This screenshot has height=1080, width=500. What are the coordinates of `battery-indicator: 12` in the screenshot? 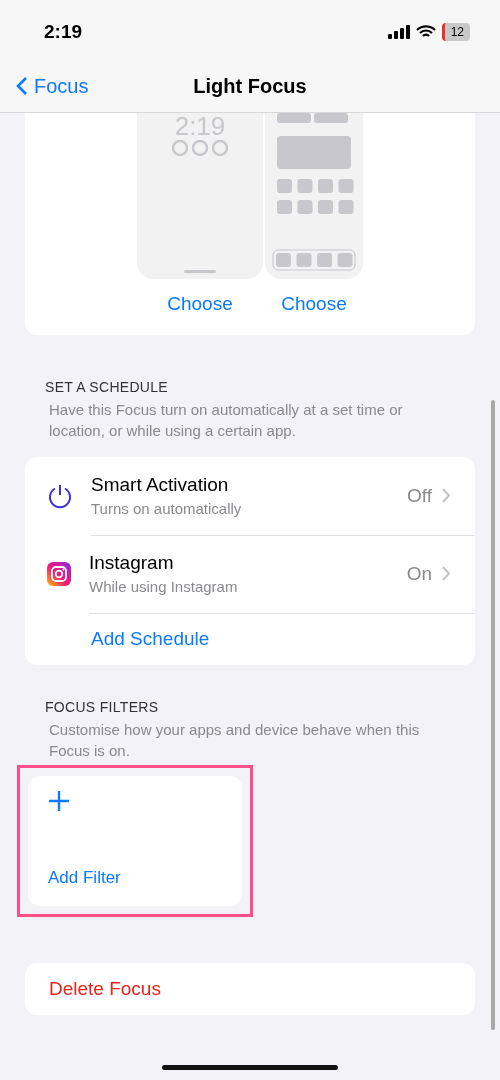 It's located at (455, 32).